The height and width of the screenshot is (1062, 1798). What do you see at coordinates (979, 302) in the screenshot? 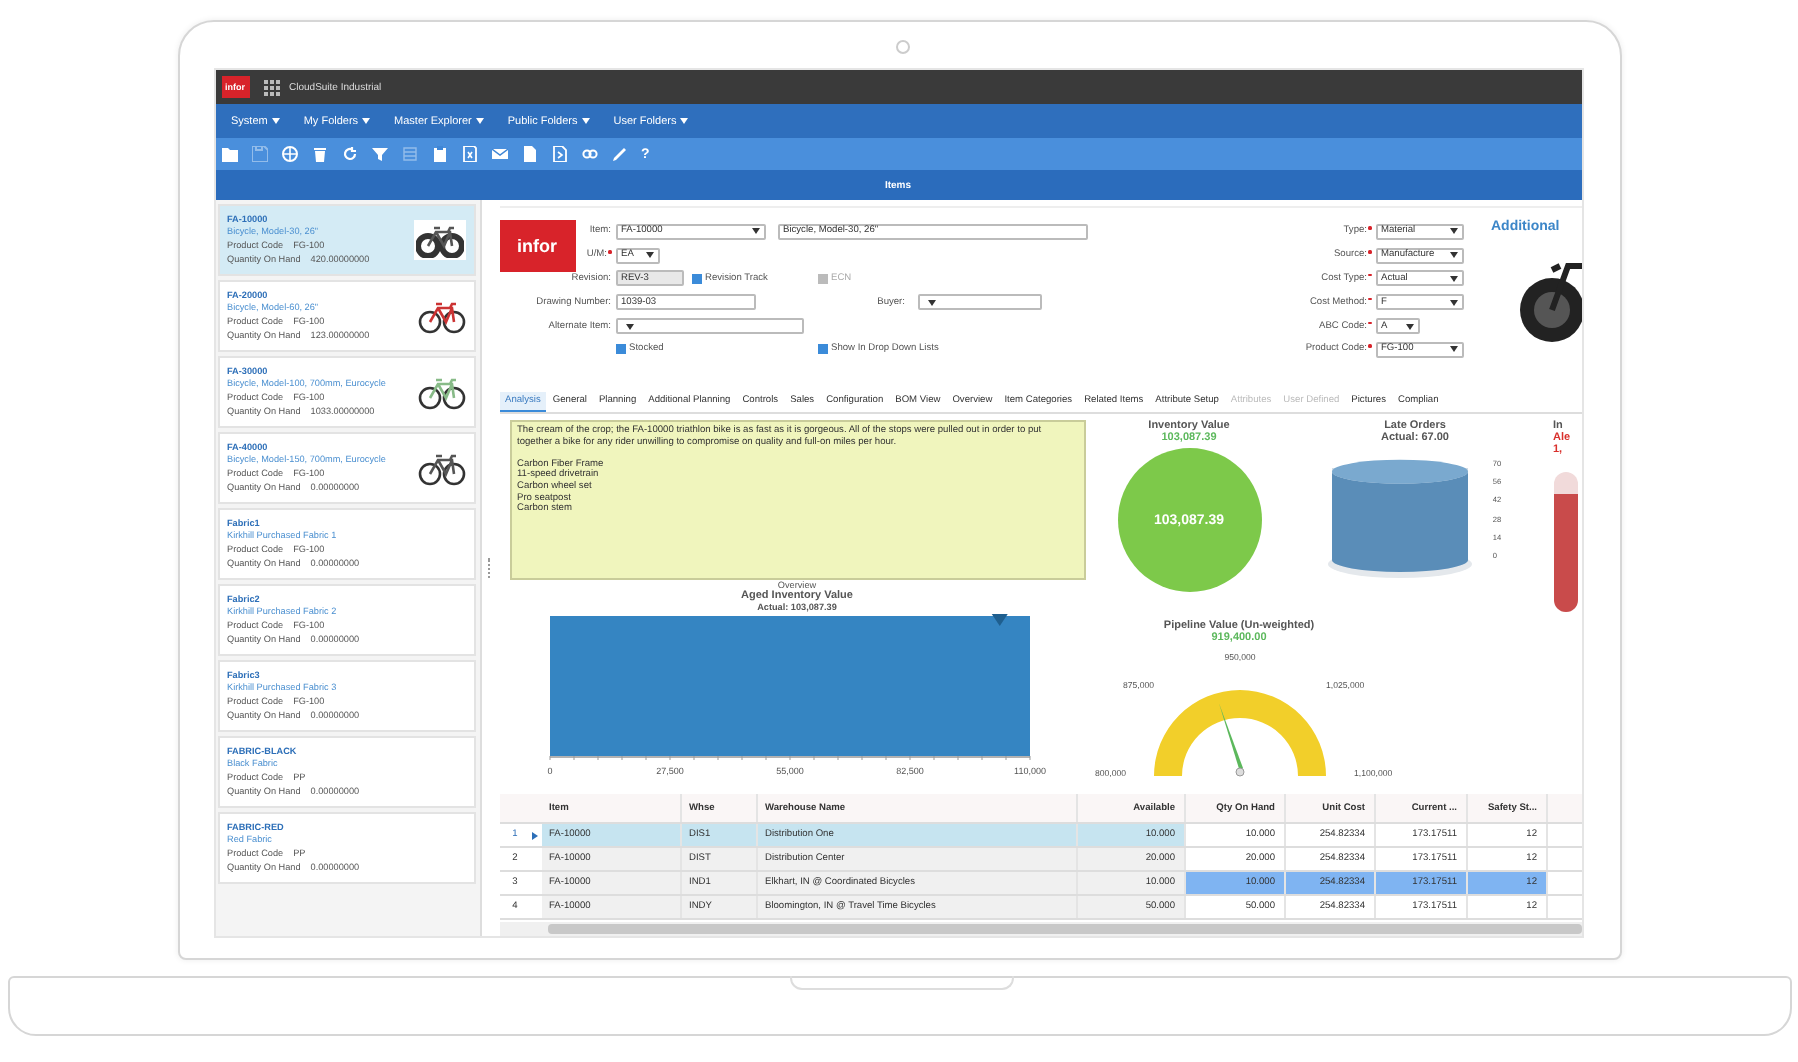
I see `buyer-select` at bounding box center [979, 302].